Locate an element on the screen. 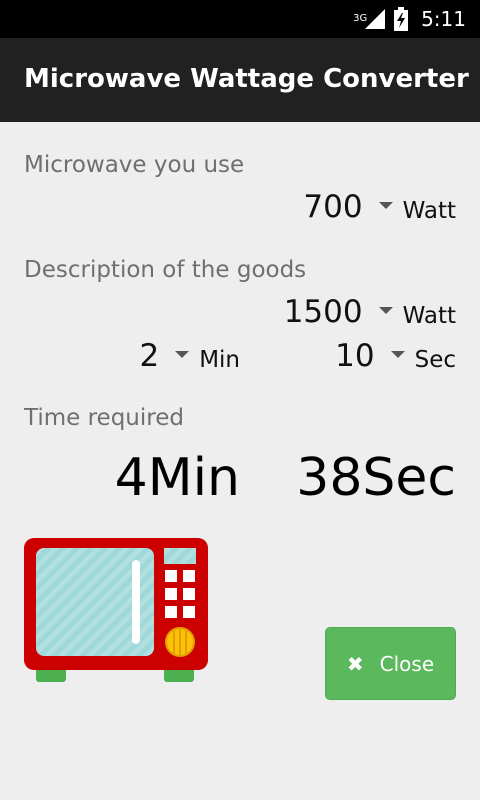  close-button: ✖ Close is located at coordinates (390, 663).